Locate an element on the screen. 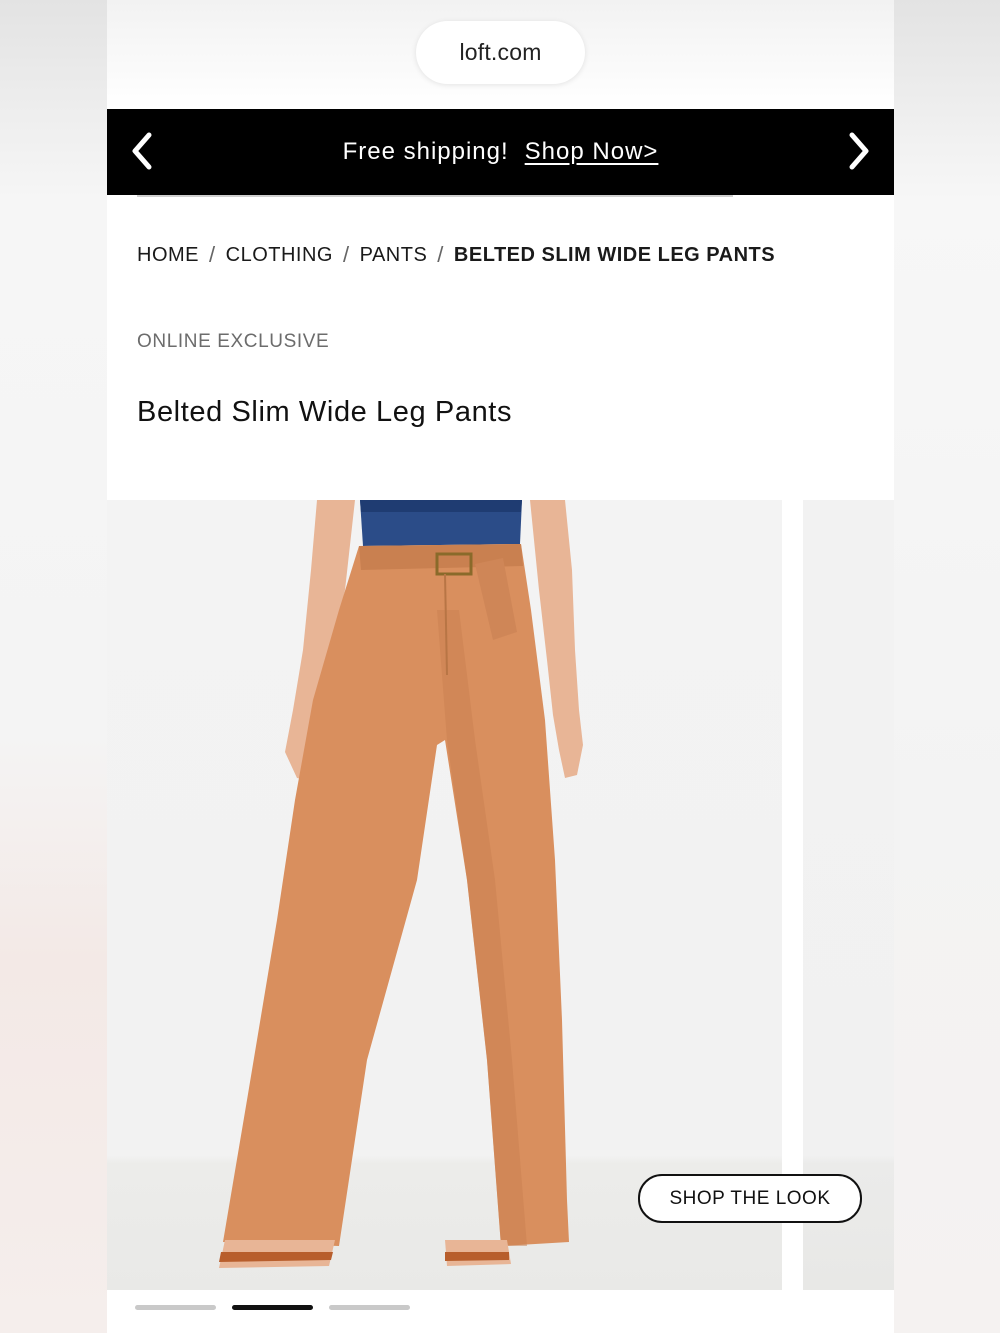  breadcrumb-current: BELTED SLIM WIDE LEG PANTS is located at coordinates (614, 254).